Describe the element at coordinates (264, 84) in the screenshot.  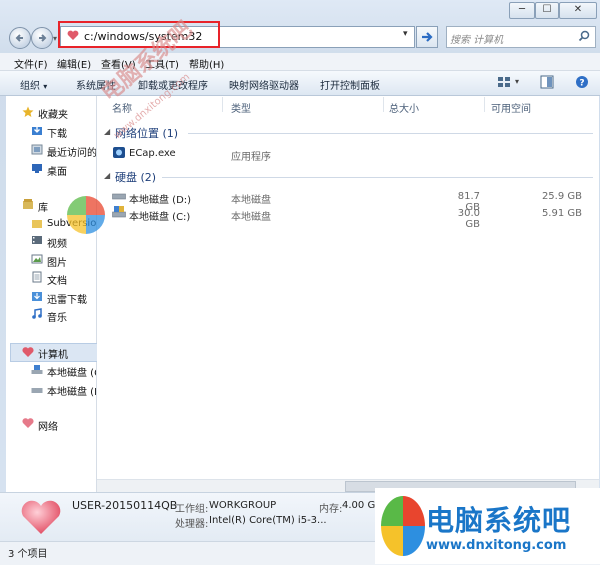
I see `map-network-drive-button: 映射网络驱动器` at that location.